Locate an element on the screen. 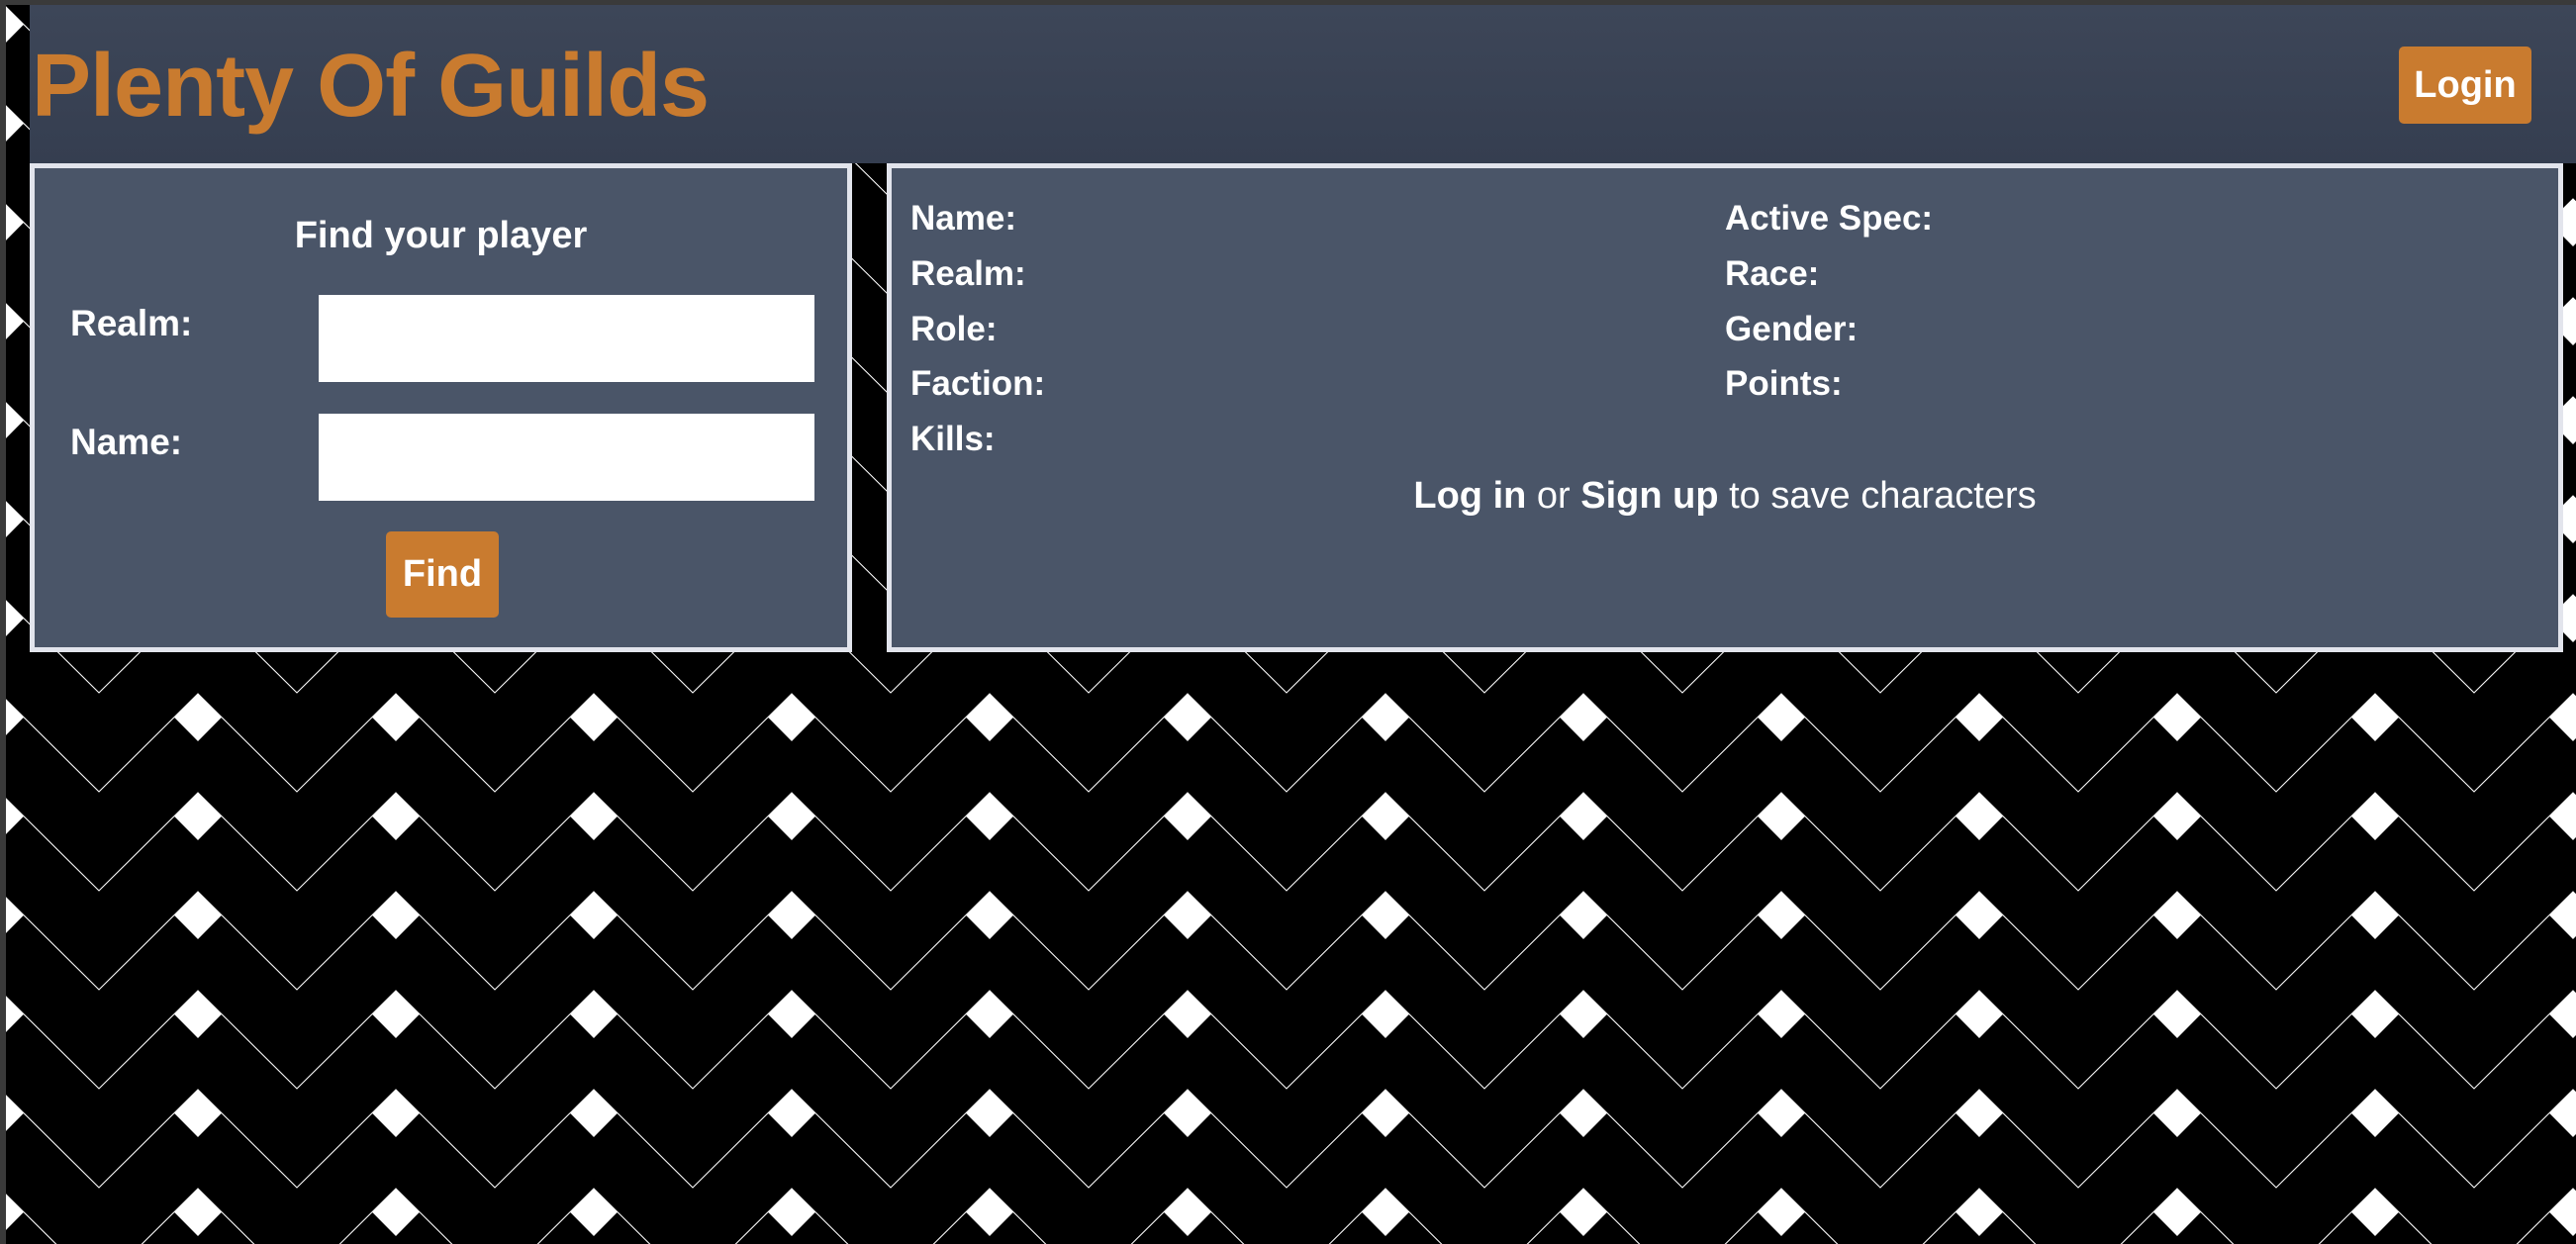  find-panel-title: Find your player is located at coordinates (441, 236).